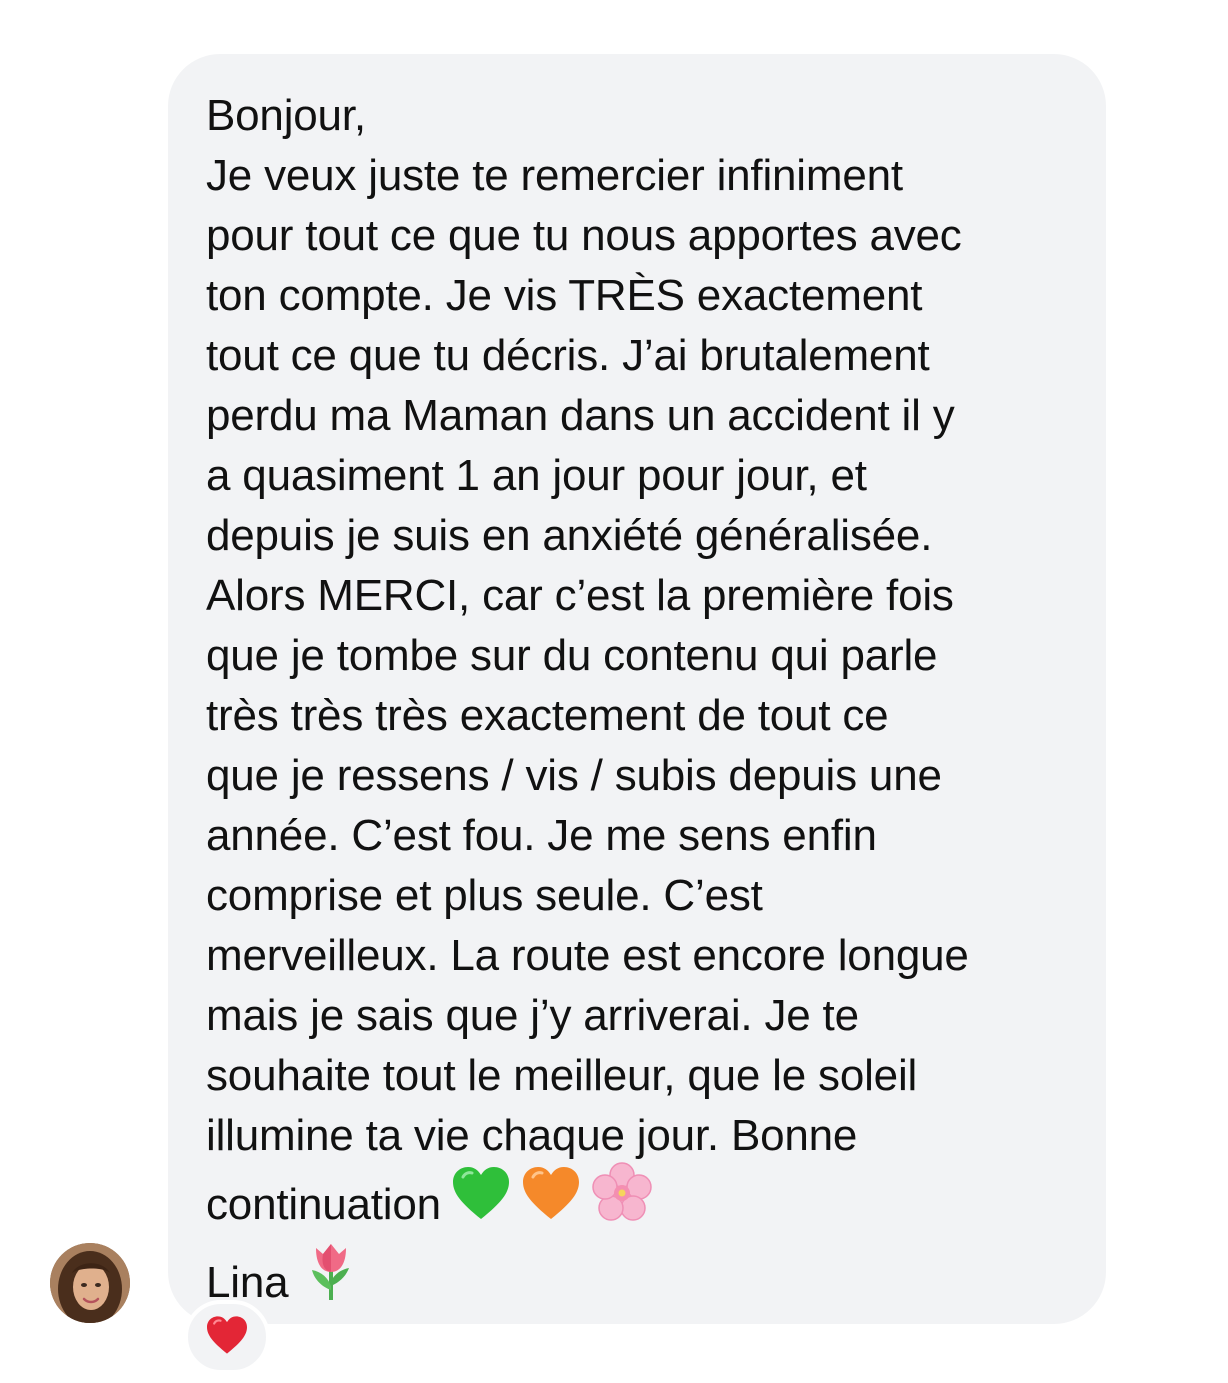 This screenshot has height=1383, width=1228. Describe the element at coordinates (584, 235) in the screenshot. I see `message-line: pour tout ce que tu nous apportes avec` at that location.